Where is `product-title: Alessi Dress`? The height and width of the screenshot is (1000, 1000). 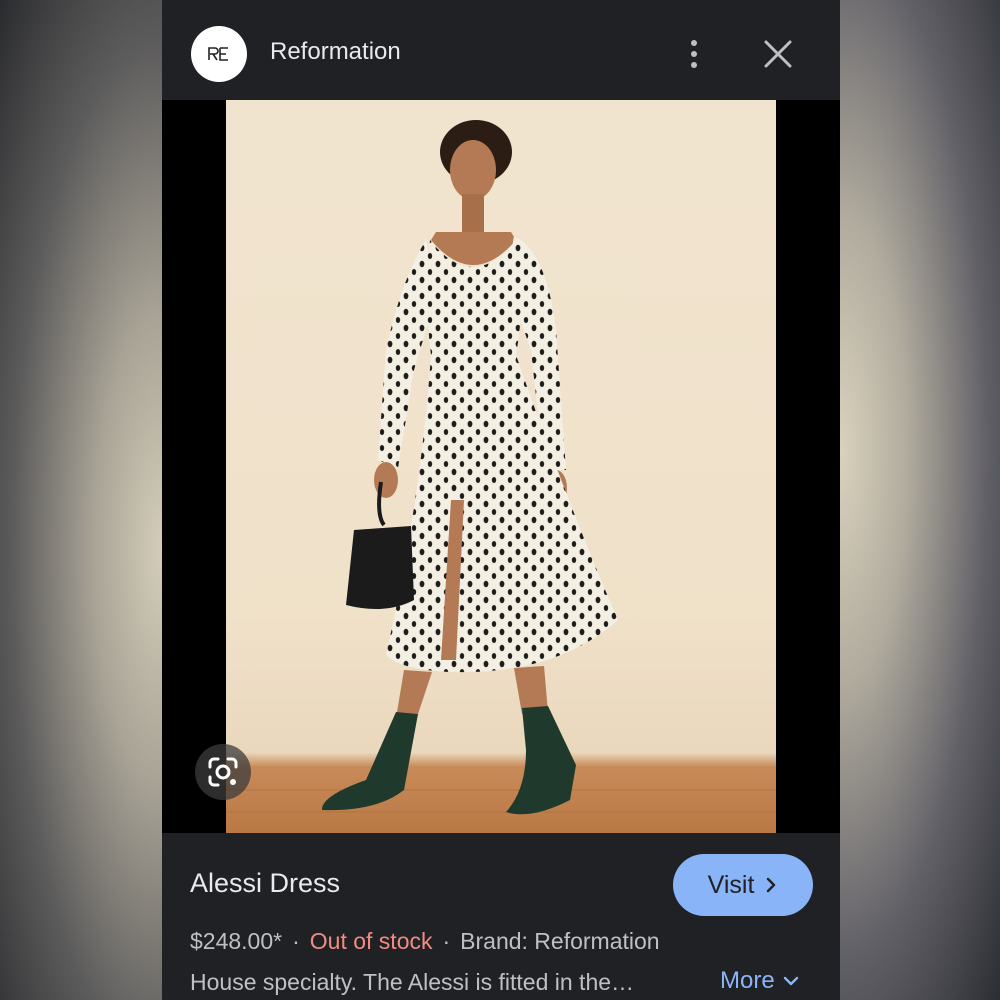
product-title: Alessi Dress is located at coordinates (265, 883).